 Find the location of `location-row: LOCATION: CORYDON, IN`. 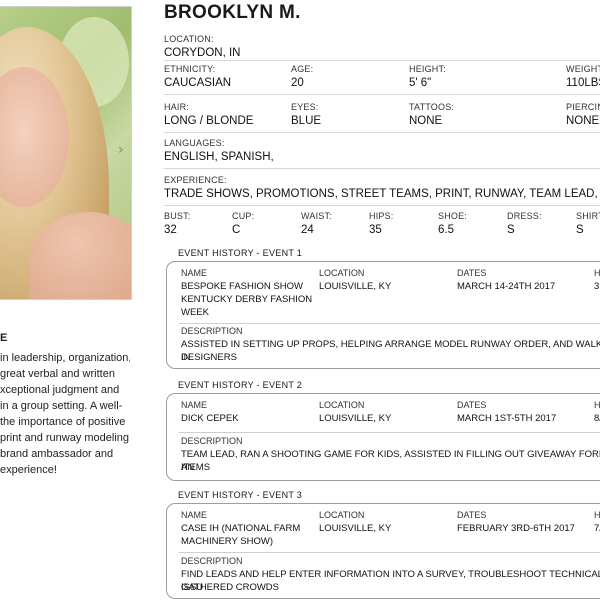

location-row: LOCATION: CORYDON, IN is located at coordinates (382, 47).